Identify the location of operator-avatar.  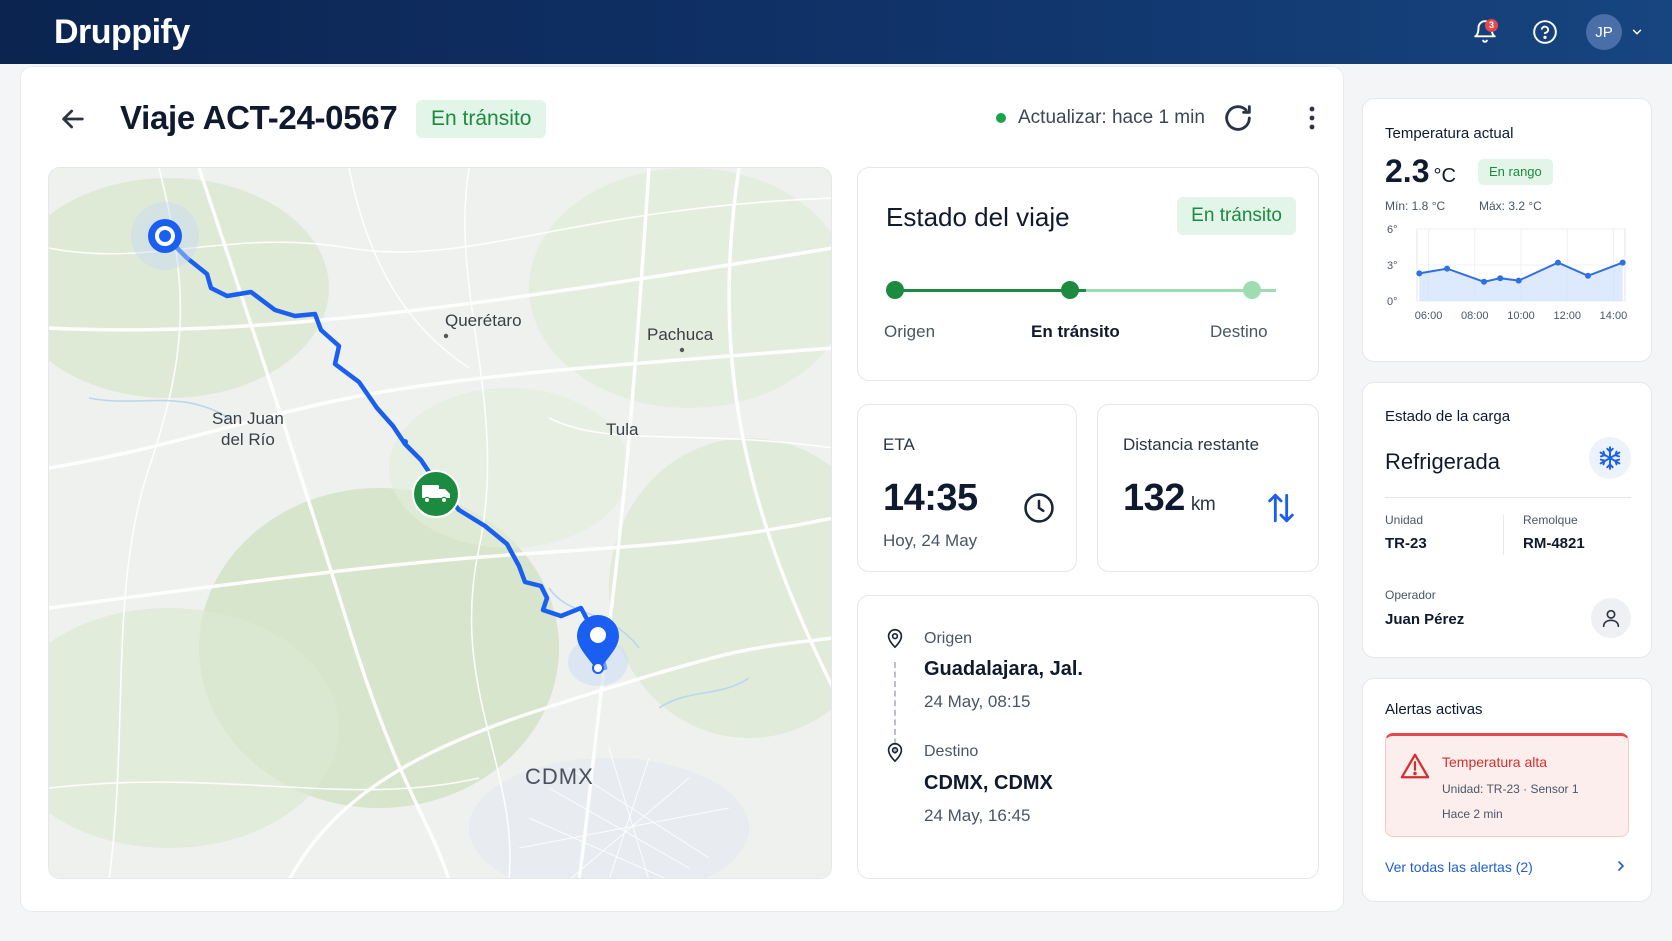
(1611, 618).